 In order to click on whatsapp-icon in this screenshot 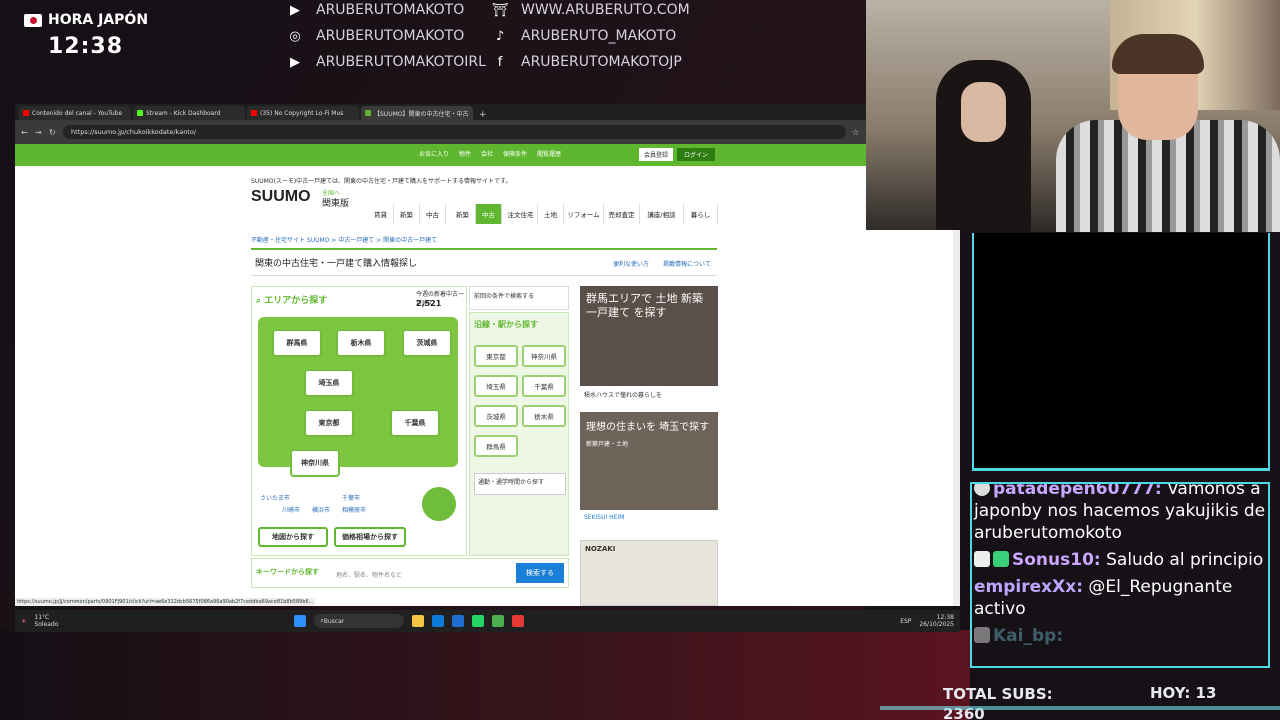, I will do `click(478, 621)`.